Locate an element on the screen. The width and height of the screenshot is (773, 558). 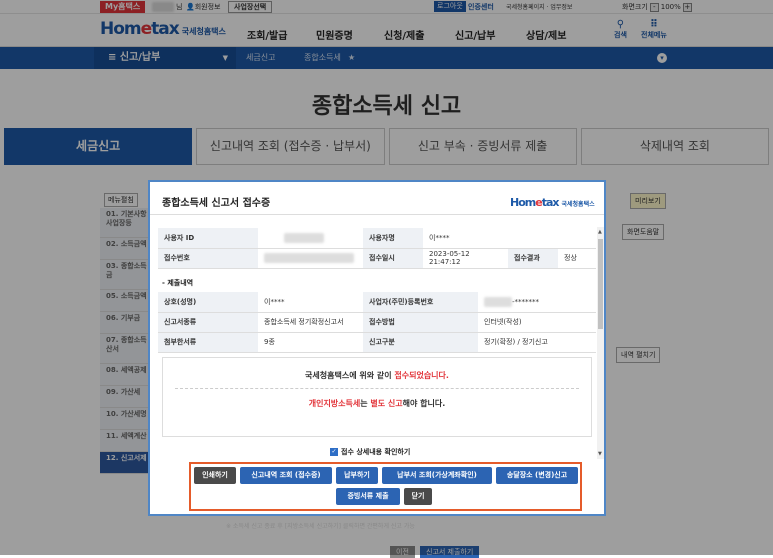
user-name-value: 이**** is located at coordinates (509, 238).